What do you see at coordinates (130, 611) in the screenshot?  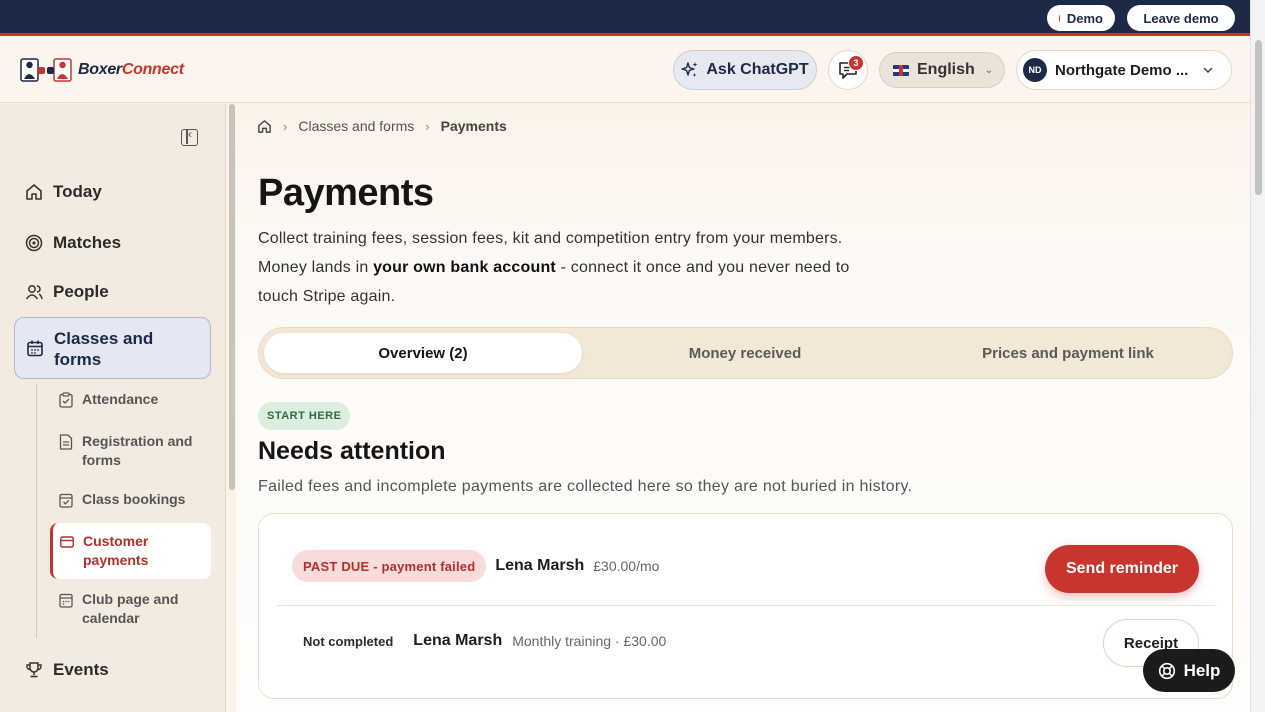 I see `sidebar-subitem-club-page-and-calendar: Club page and calendar` at bounding box center [130, 611].